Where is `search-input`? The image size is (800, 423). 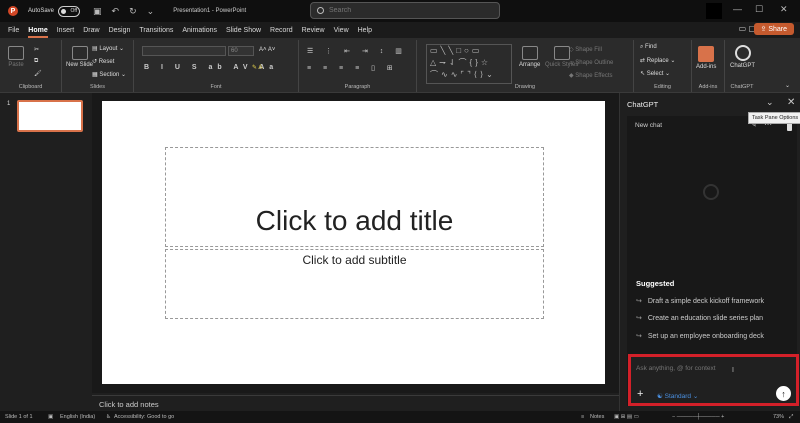
search-input is located at coordinates (409, 10).